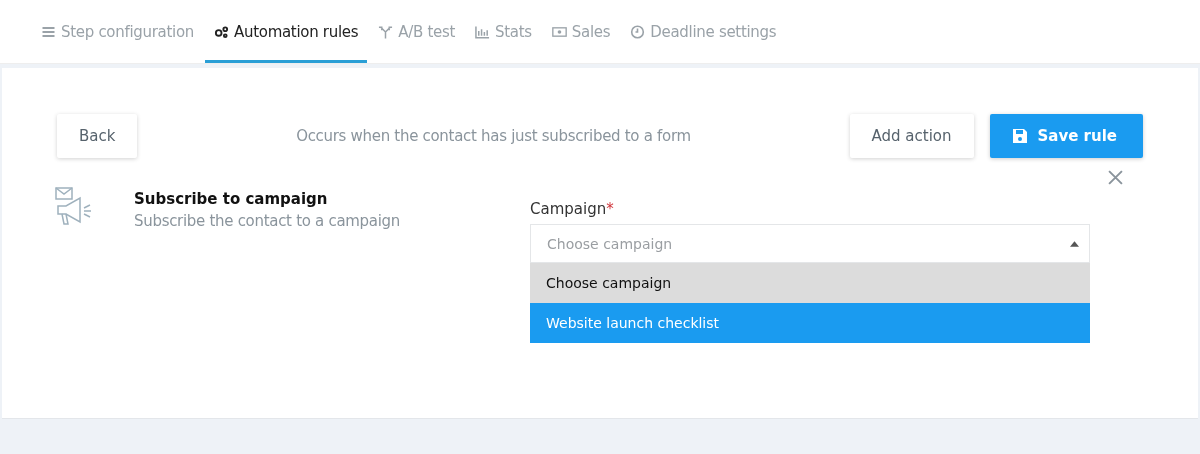 Image resolution: width=1200 pixels, height=454 pixels. Describe the element at coordinates (118, 33) in the screenshot. I see `tab: Step configuration` at that location.